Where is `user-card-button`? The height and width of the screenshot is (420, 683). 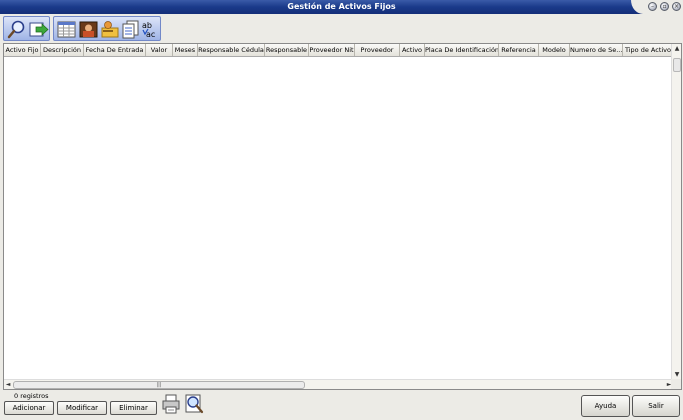
user-card-button is located at coordinates (109, 29).